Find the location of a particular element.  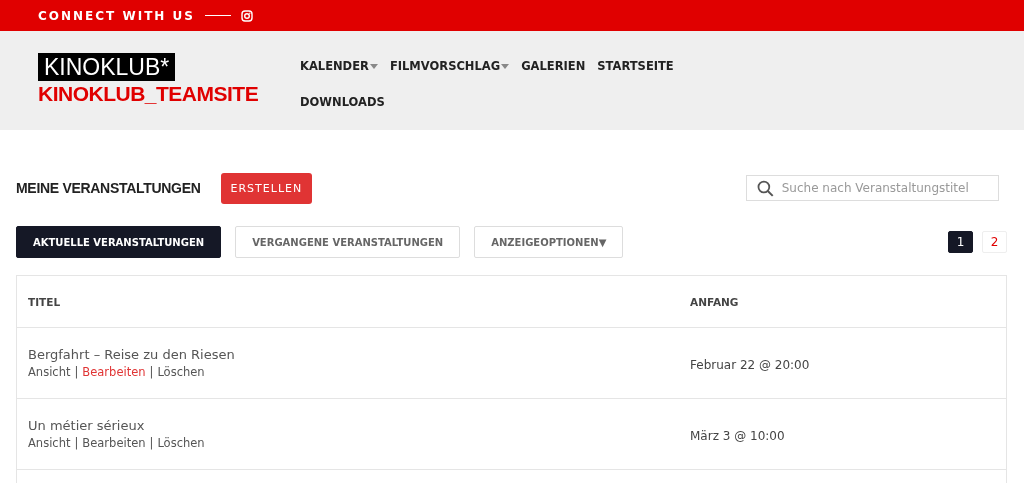

filter-tab: VERGANGENE VERANSTALTUNGEN is located at coordinates (348, 242).